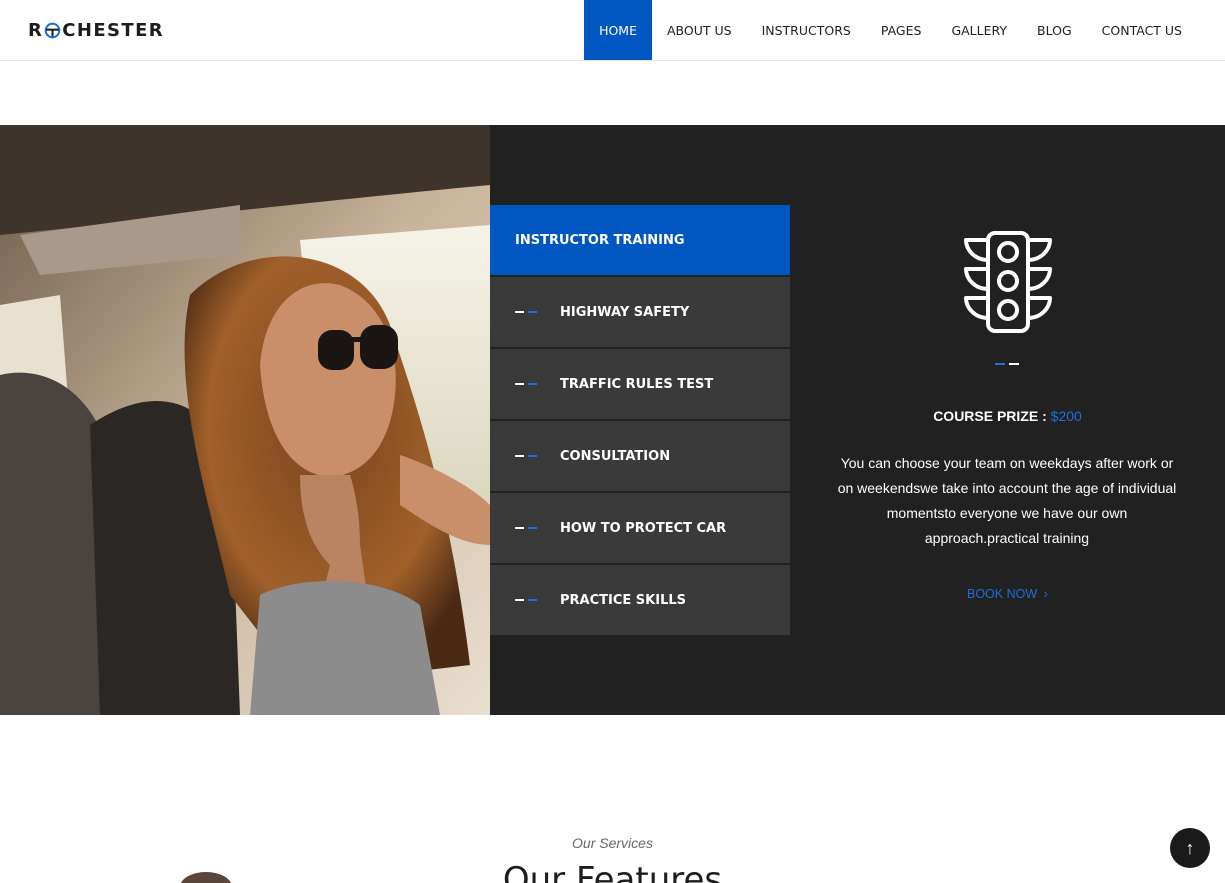 Image resolution: width=1225 pixels, height=883 pixels. What do you see at coordinates (113, 30) in the screenshot?
I see `logo-text-right: CHESTER` at bounding box center [113, 30].